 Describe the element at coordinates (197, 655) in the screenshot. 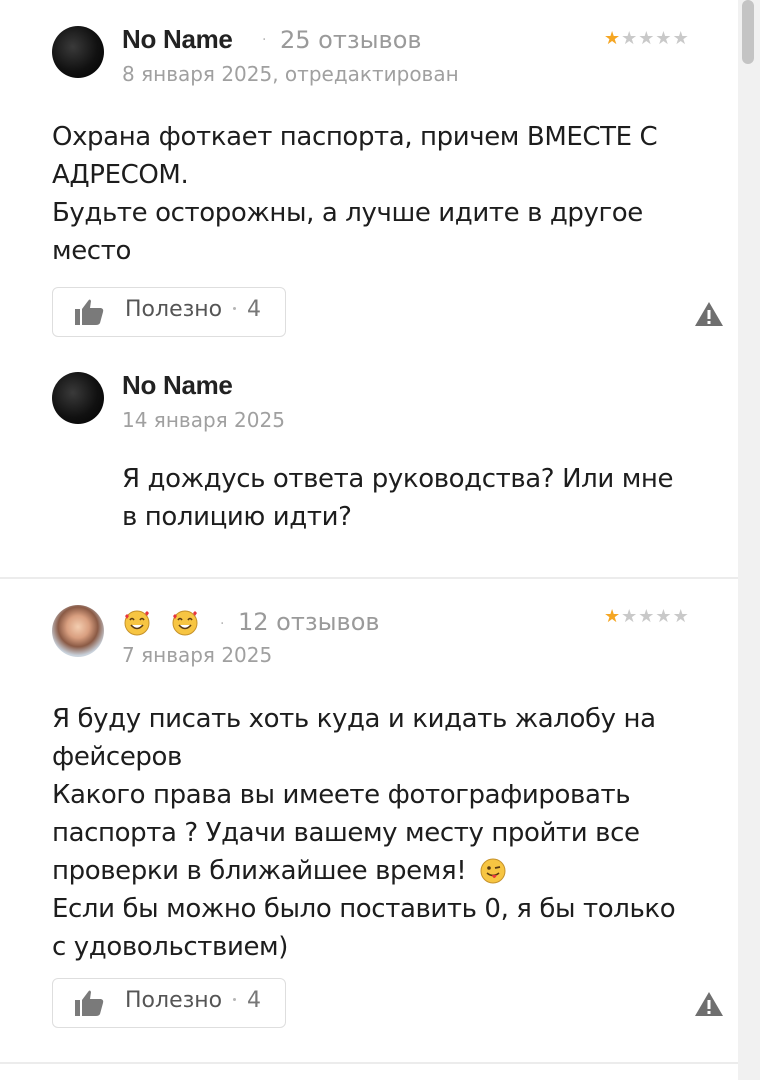

I see `review-date: 7 января 2025` at that location.